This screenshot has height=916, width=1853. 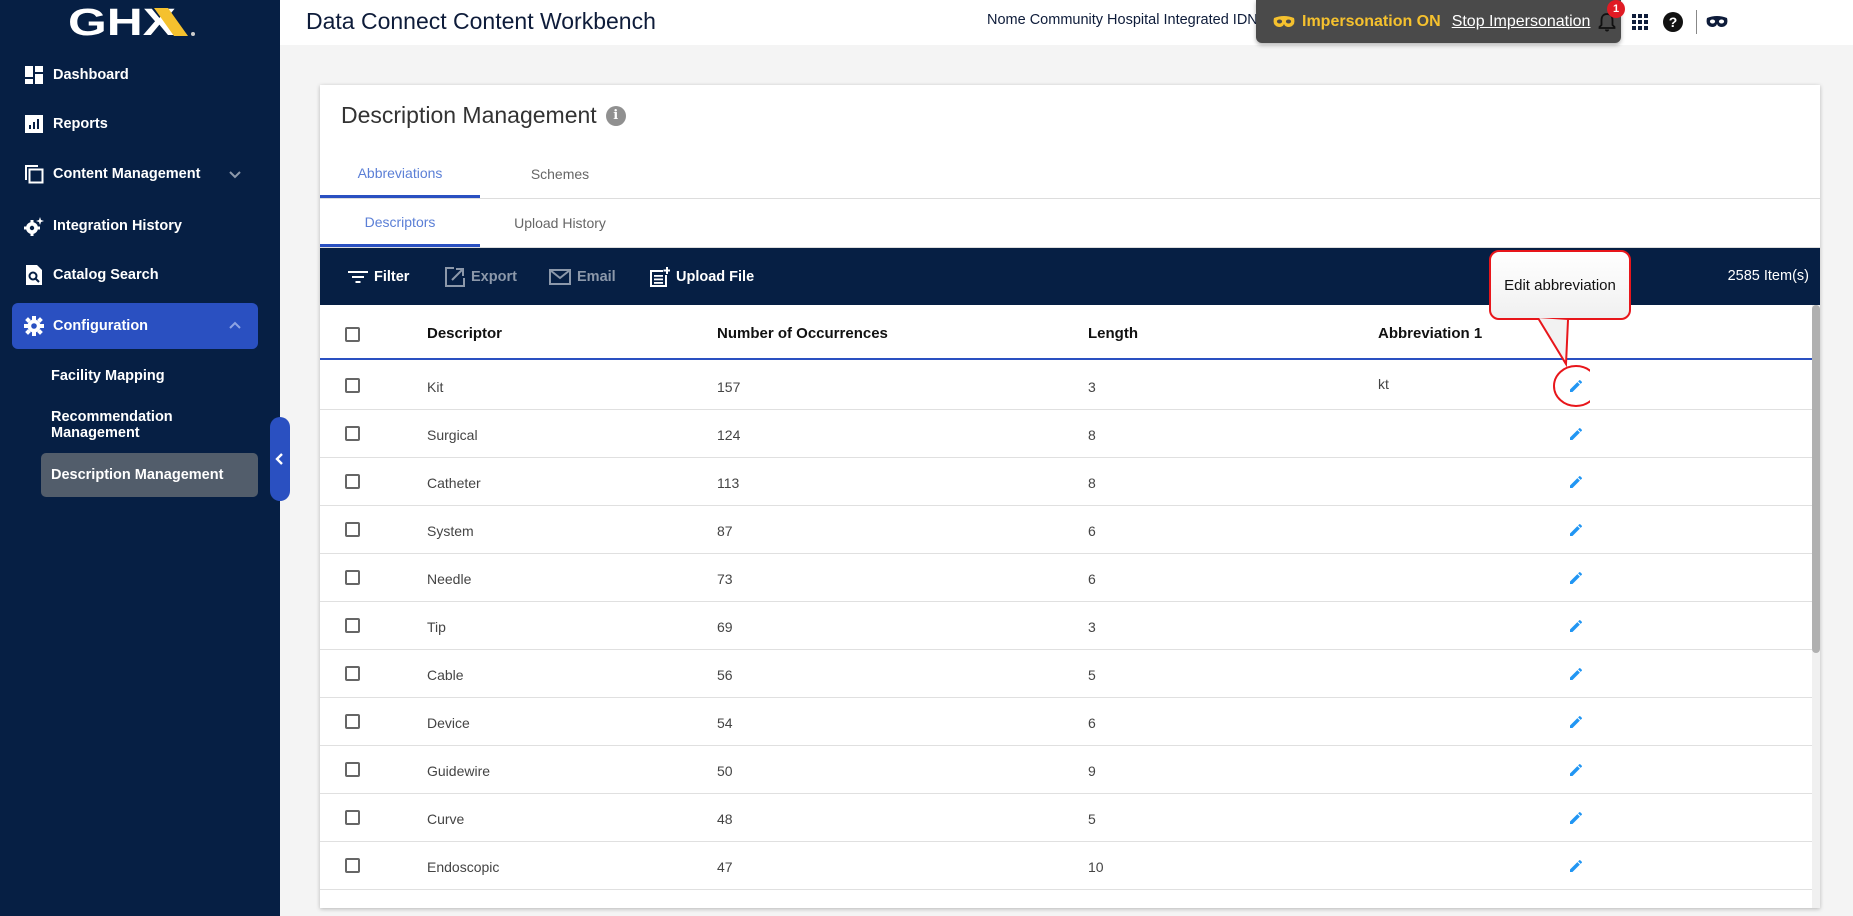 I want to click on cell-descriptor: Device, so click(x=448, y=723).